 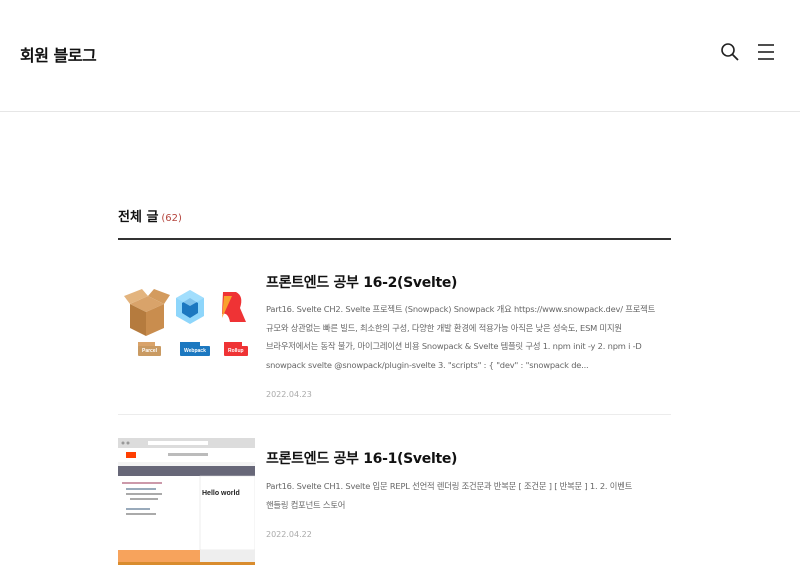 What do you see at coordinates (171, 218) in the screenshot?
I see `post-count: (62)` at bounding box center [171, 218].